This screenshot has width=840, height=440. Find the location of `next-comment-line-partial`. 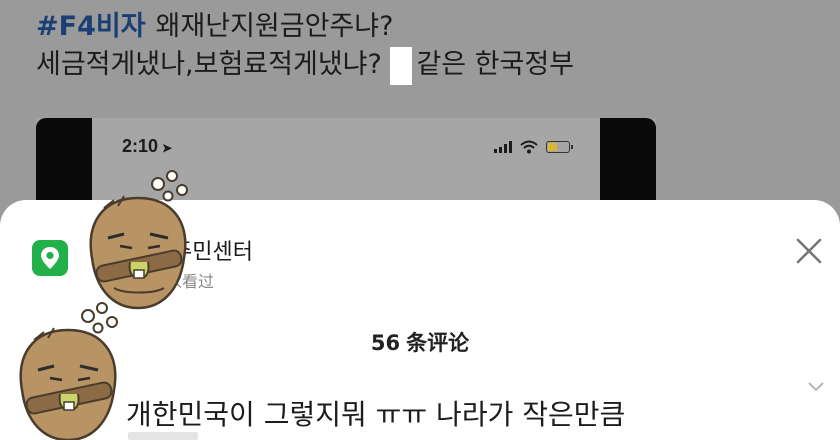

next-comment-line-partial is located at coordinates (163, 436).